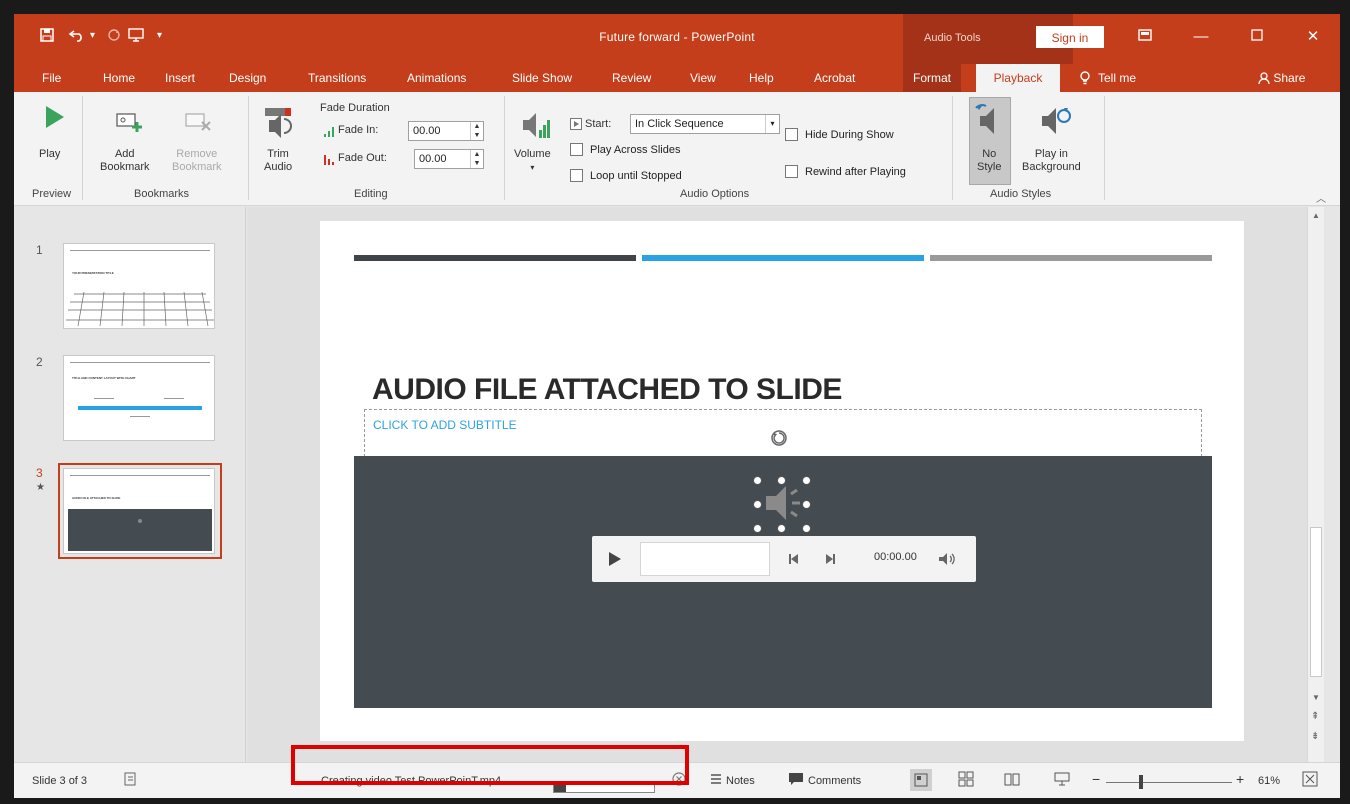 This screenshot has width=1350, height=804. Describe the element at coordinates (278, 161) in the screenshot. I see `trim-audio-button: Trim Audio` at that location.